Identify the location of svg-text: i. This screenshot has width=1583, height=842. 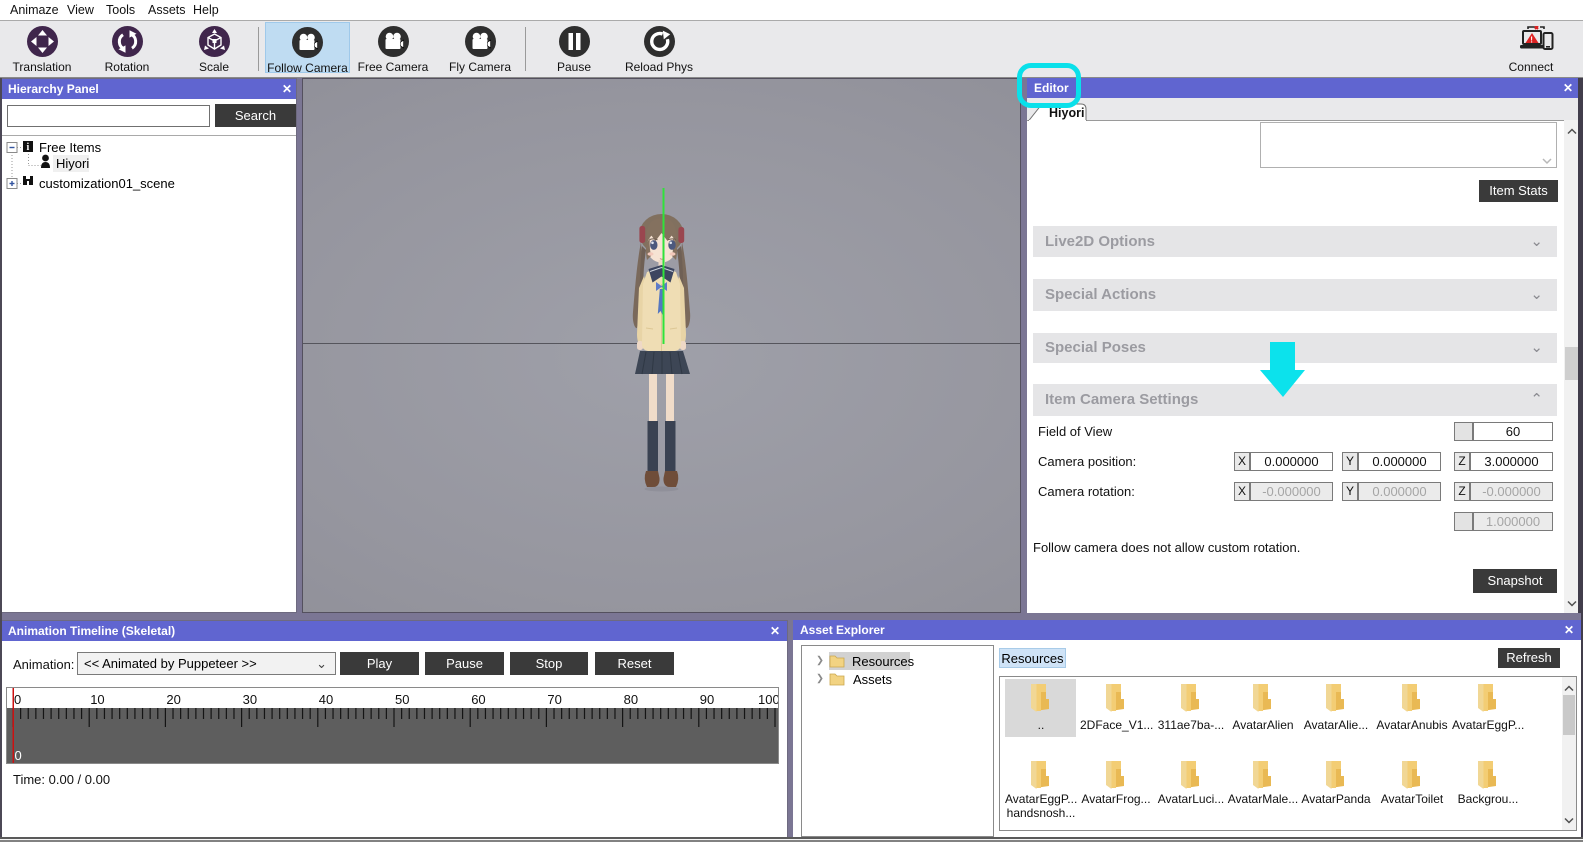
(28, 147).